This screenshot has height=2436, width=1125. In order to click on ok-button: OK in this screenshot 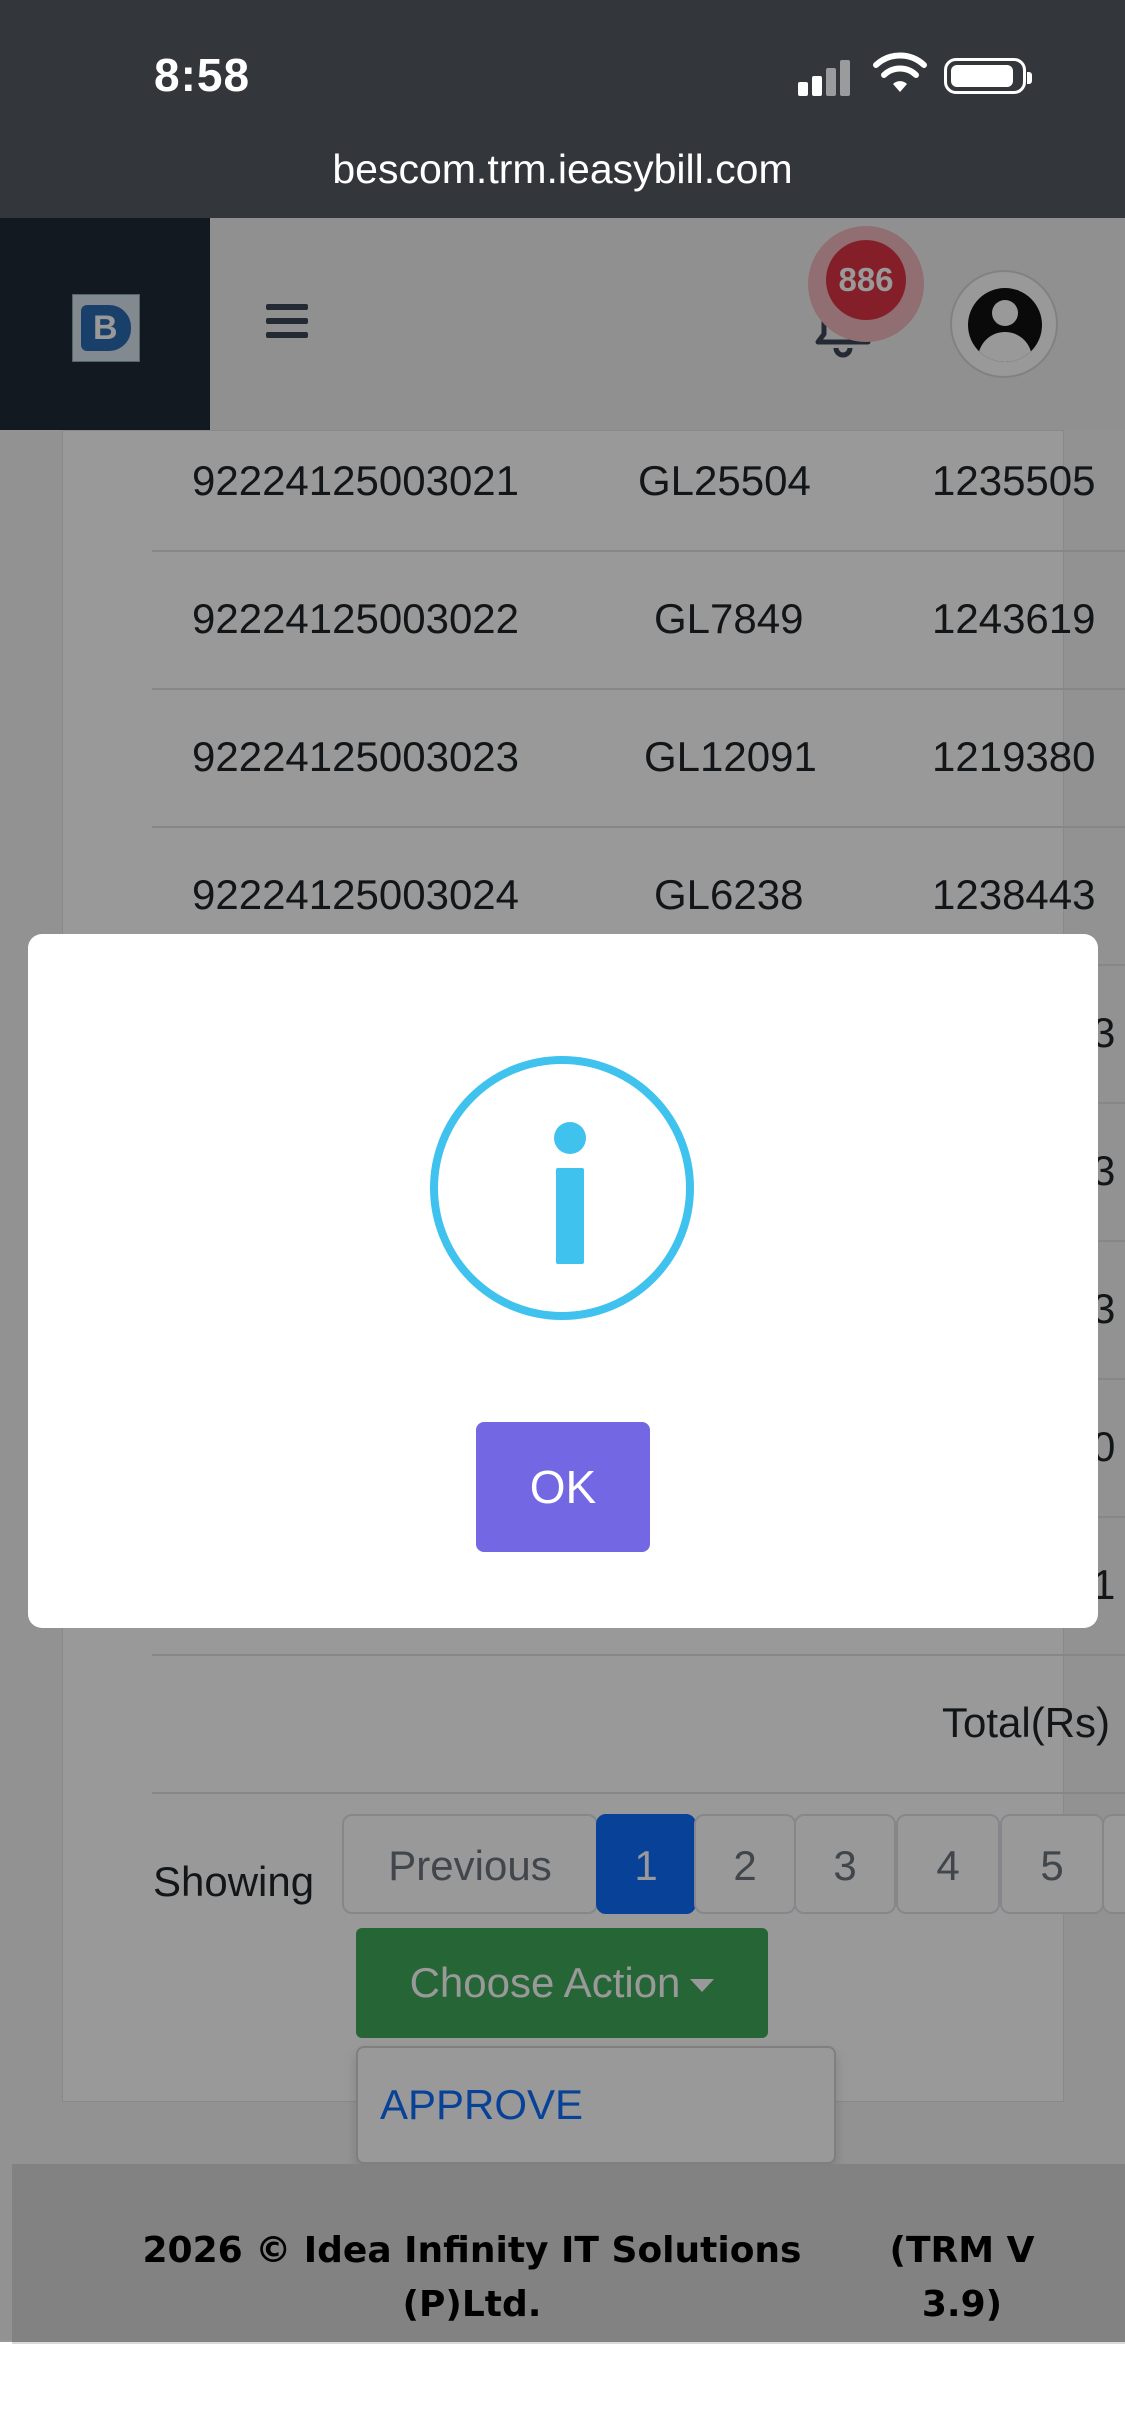, I will do `click(563, 1487)`.